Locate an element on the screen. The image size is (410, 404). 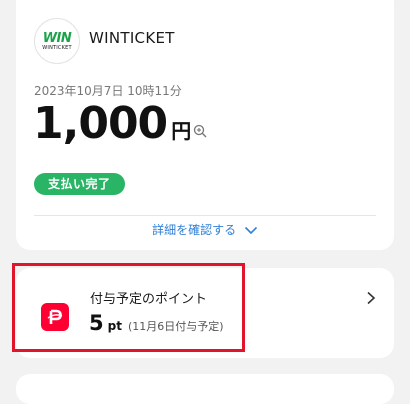
chevron-down-icon is located at coordinates (251, 231).